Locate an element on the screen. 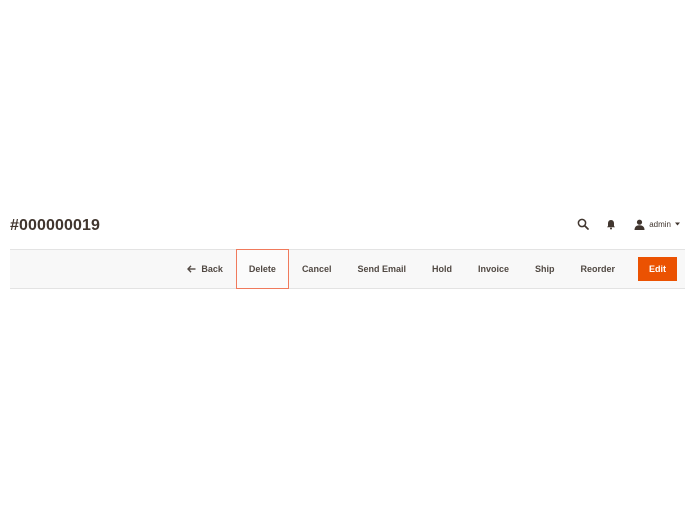  back-button: Back is located at coordinates (205, 269).